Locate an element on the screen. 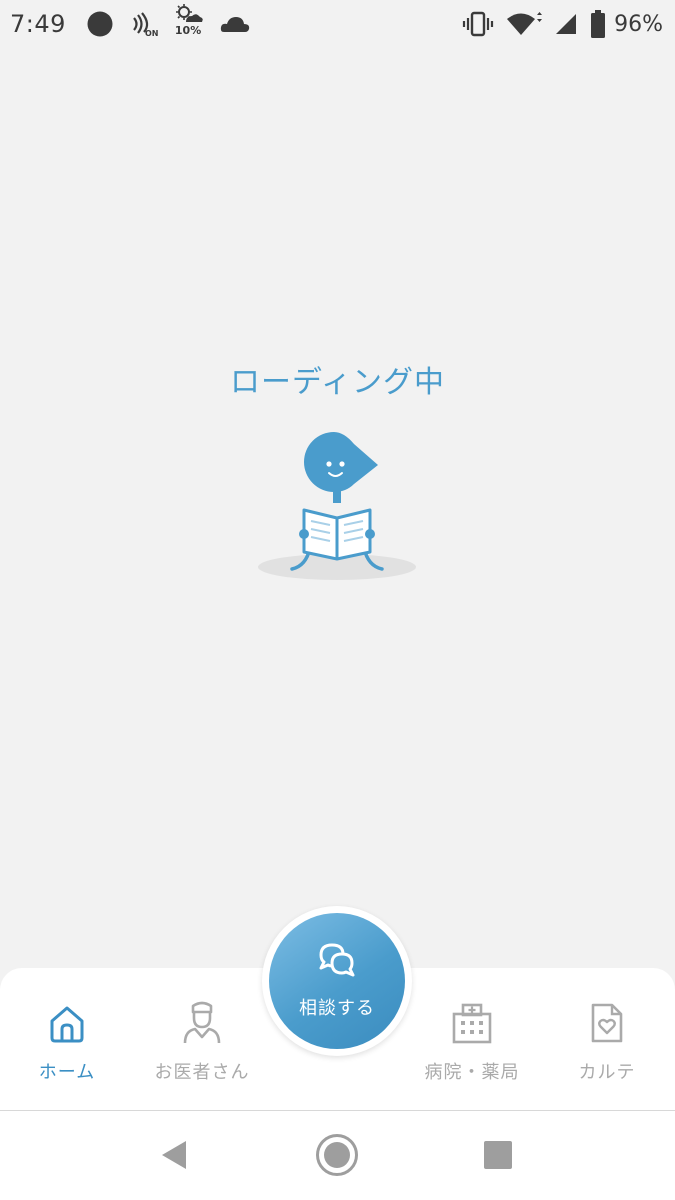 This screenshot has height=1200, width=675. loading-text: ローディング中 is located at coordinates (337, 382).